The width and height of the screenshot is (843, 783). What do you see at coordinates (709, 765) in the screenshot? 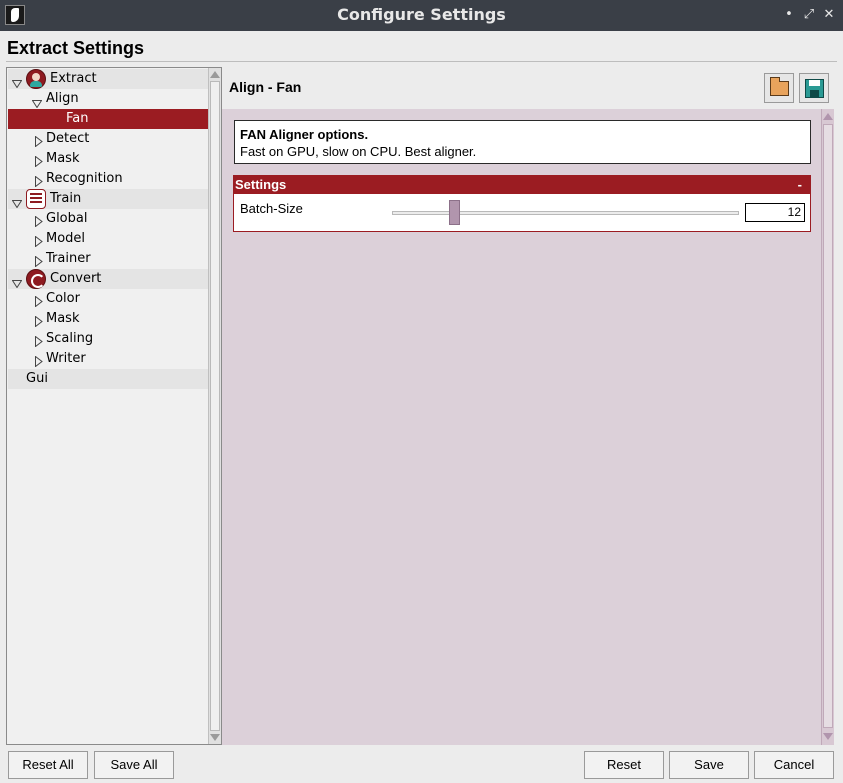
I see `save-button: Save` at bounding box center [709, 765].